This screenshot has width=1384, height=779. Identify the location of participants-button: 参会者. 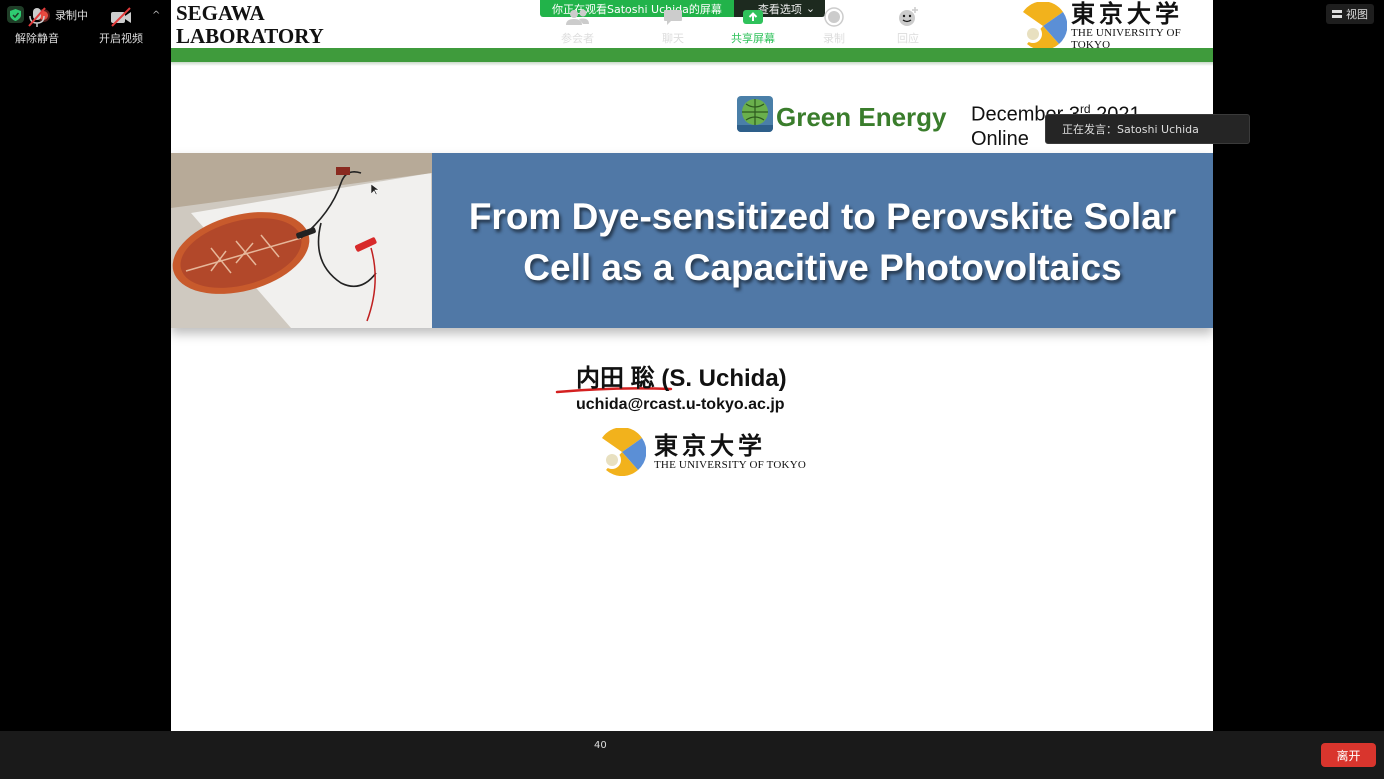
(577, 26).